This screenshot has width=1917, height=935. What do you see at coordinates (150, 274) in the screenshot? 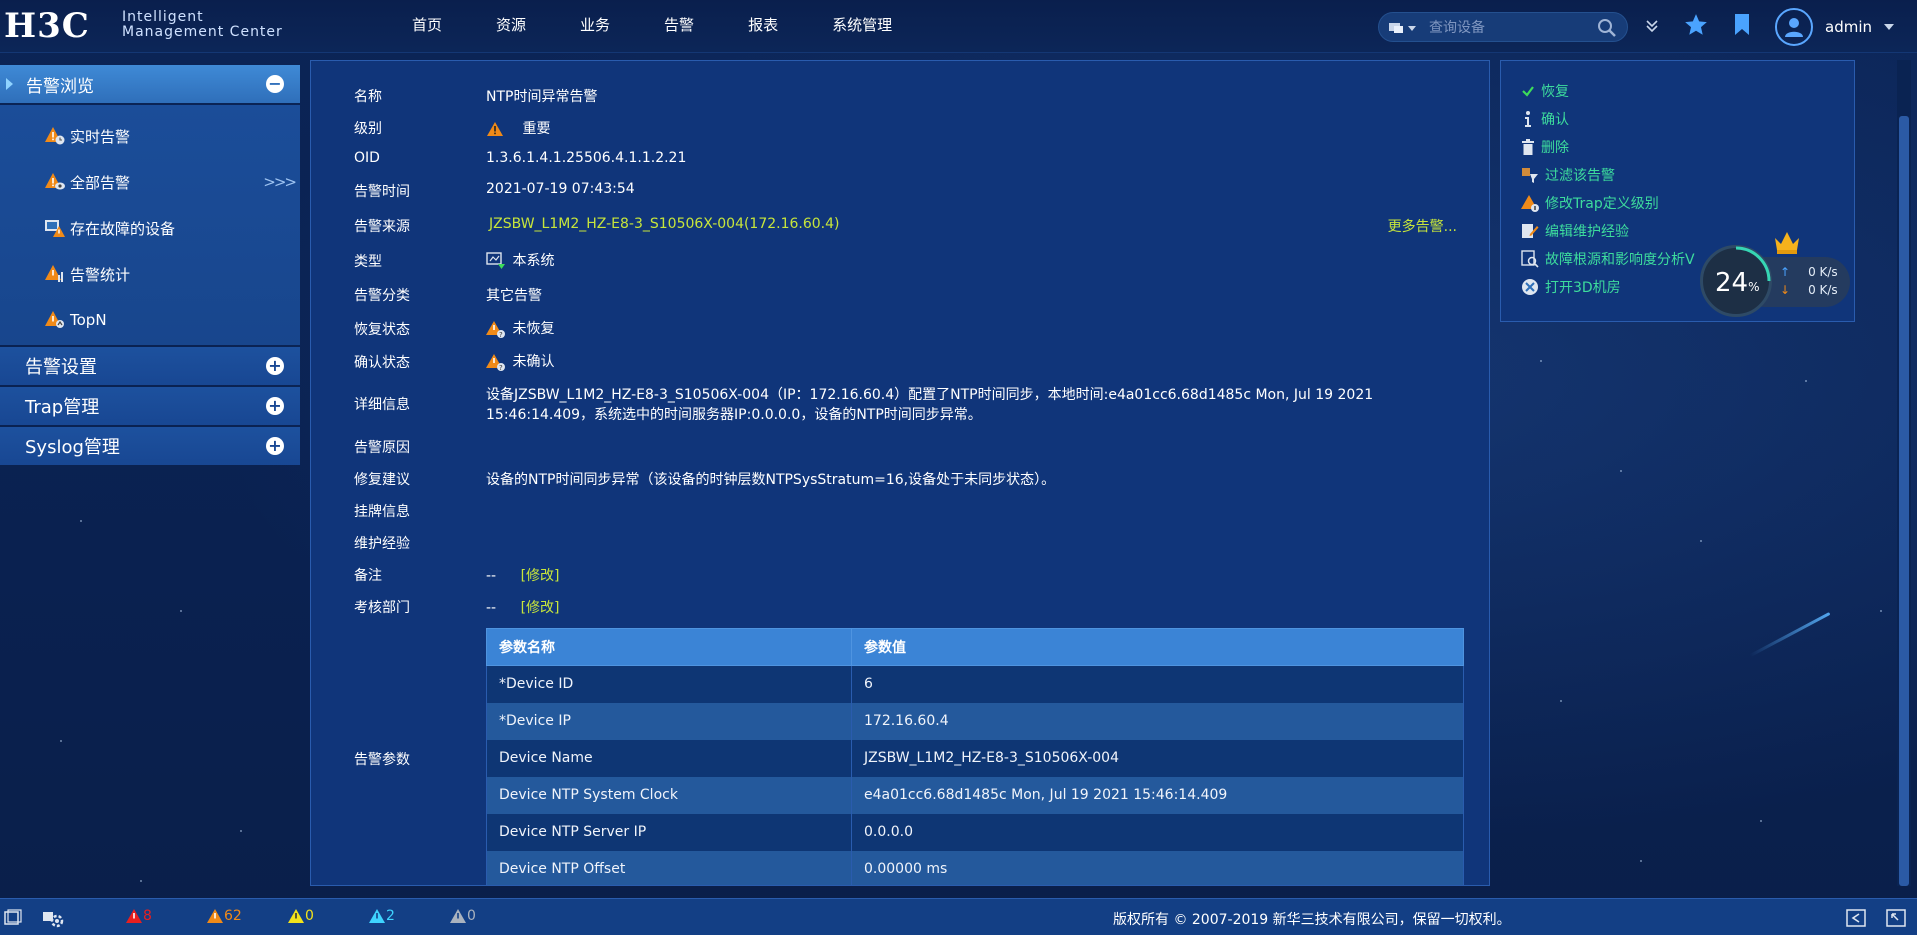
I see `sidebar-item-alarm-stat: 告警统计` at bounding box center [150, 274].